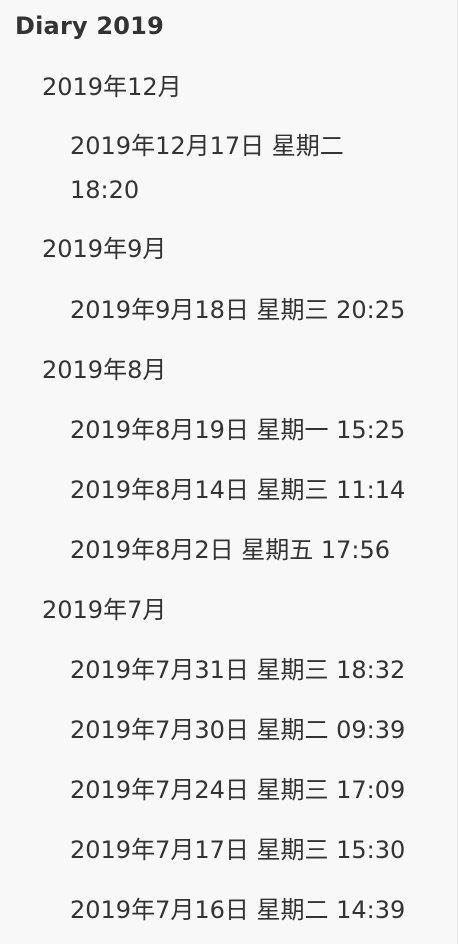  Describe the element at coordinates (104, 370) in the screenshot. I see `month-header-2019-08: 2019年8月` at that location.